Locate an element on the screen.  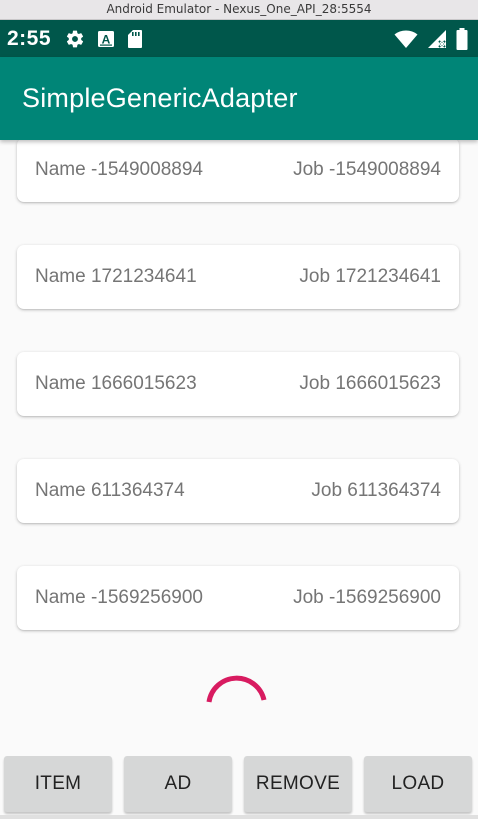
list-item-card: Name -1549008894 Job -1549008894 is located at coordinates (238, 171).